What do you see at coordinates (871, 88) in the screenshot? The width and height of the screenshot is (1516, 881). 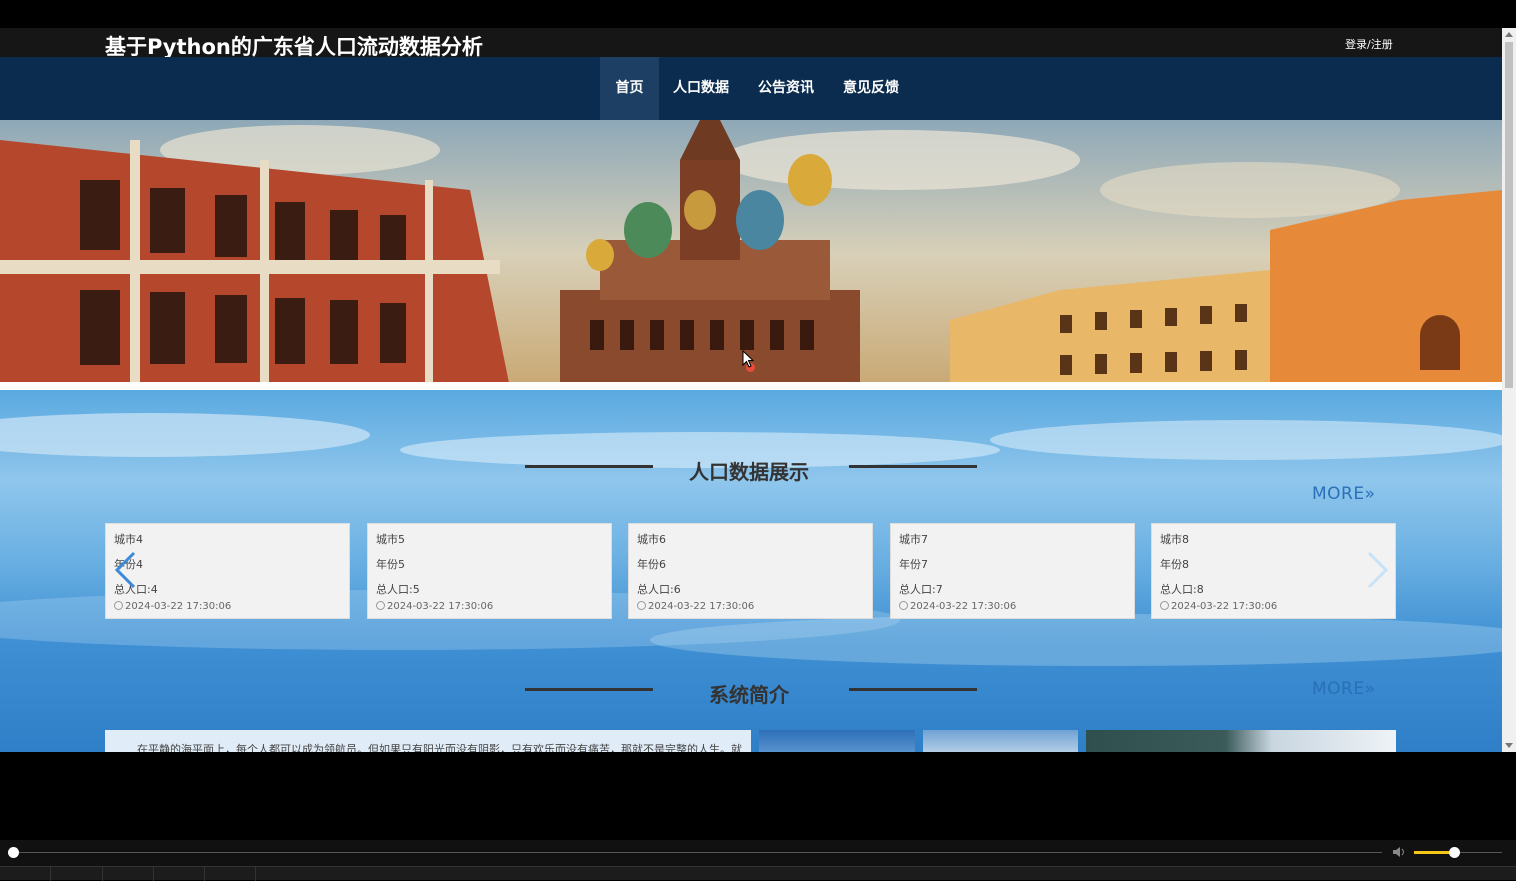 I see `nav-item-feedback: 意见反馈` at bounding box center [871, 88].